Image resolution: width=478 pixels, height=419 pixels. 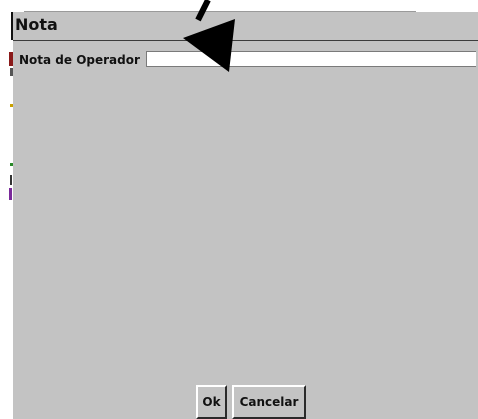 What do you see at coordinates (211, 402) in the screenshot?
I see `ok-button: Ok` at bounding box center [211, 402].